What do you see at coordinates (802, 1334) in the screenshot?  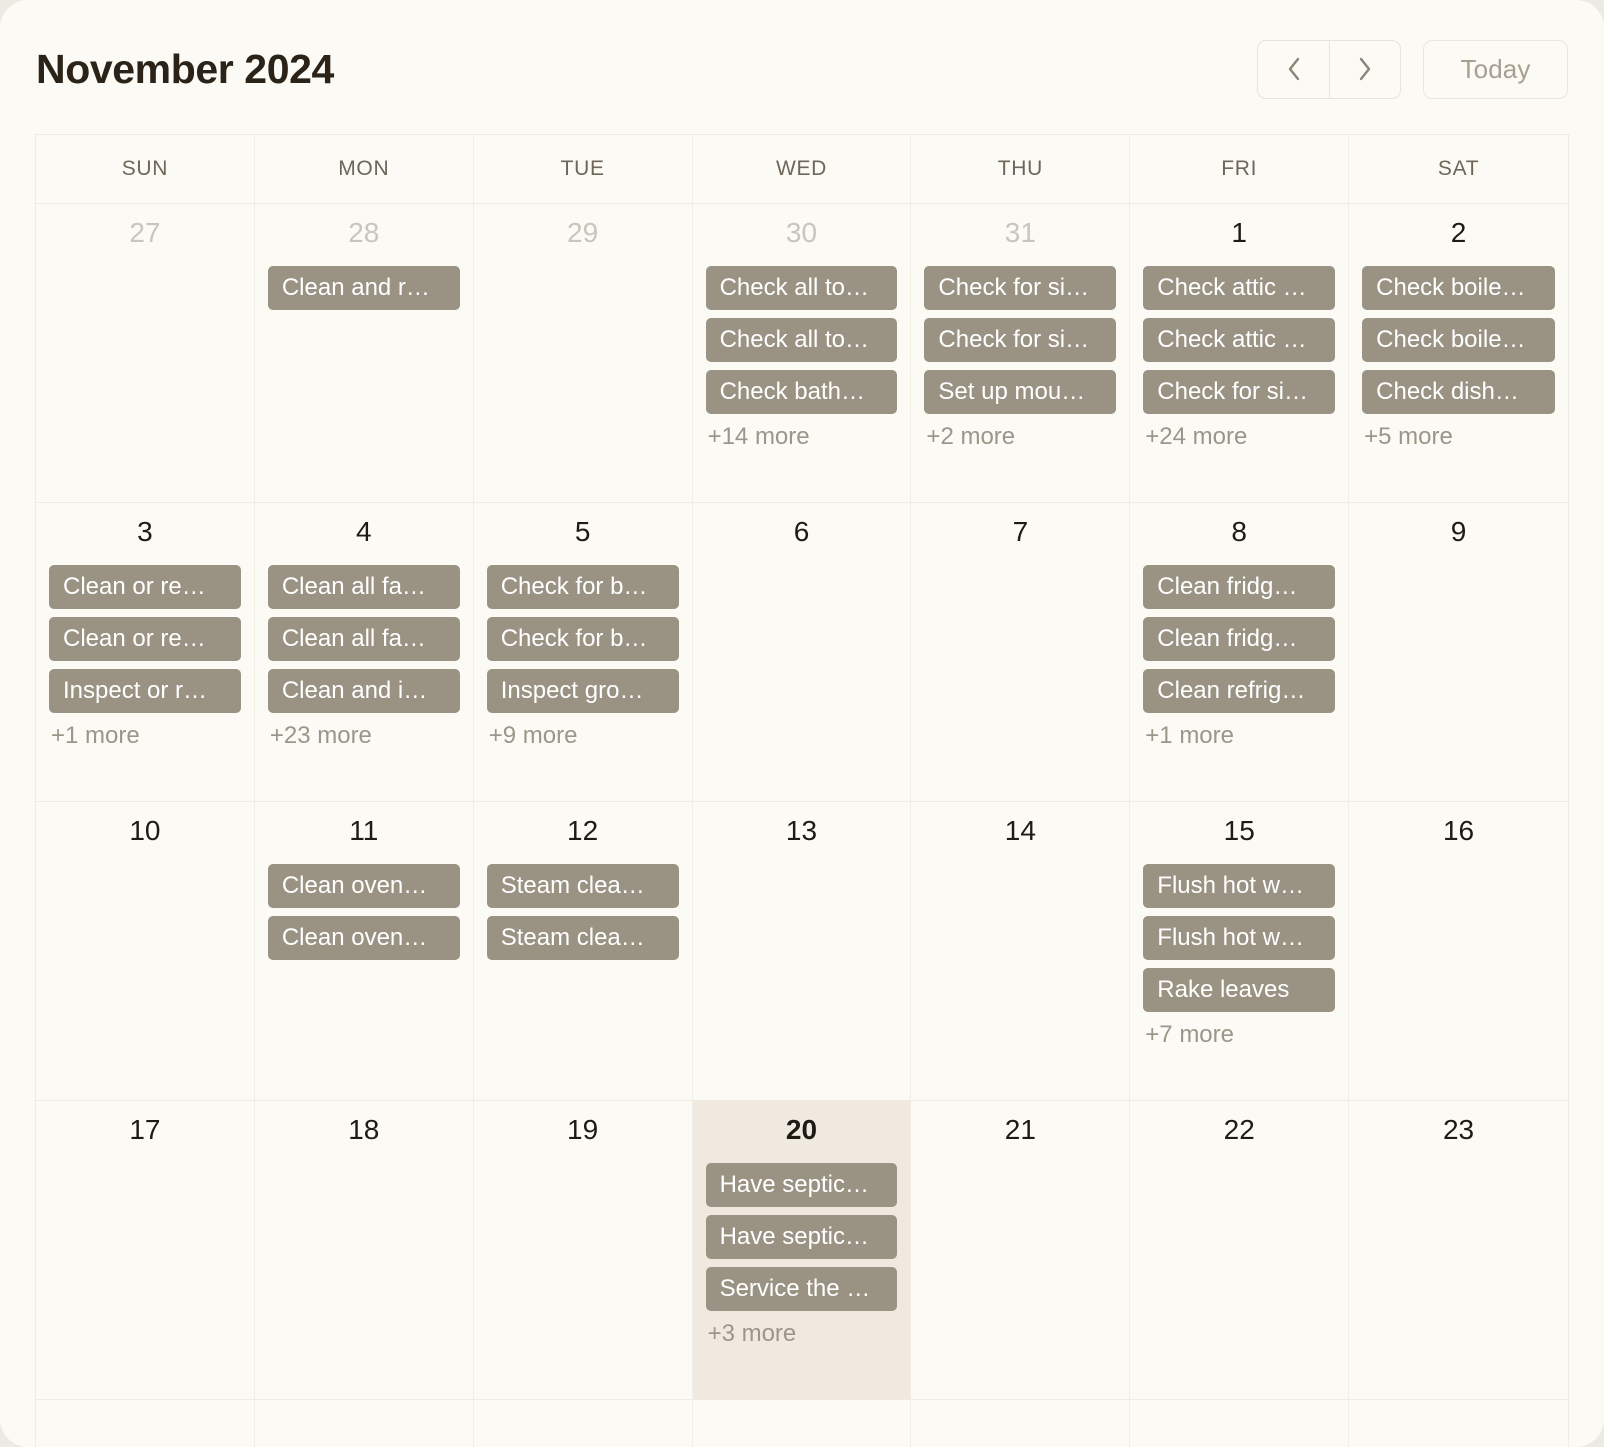 I see `more-events-link: +3 more` at bounding box center [802, 1334].